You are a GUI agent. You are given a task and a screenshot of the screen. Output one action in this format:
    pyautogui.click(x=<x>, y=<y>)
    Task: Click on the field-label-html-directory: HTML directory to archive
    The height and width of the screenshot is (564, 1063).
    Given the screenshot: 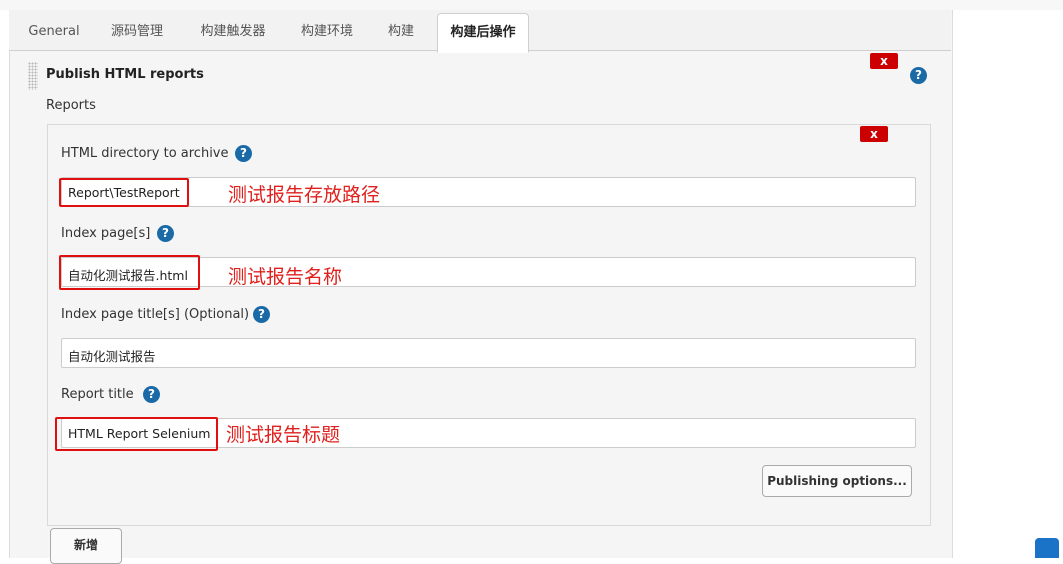 What is the action you would take?
    pyautogui.click(x=145, y=153)
    